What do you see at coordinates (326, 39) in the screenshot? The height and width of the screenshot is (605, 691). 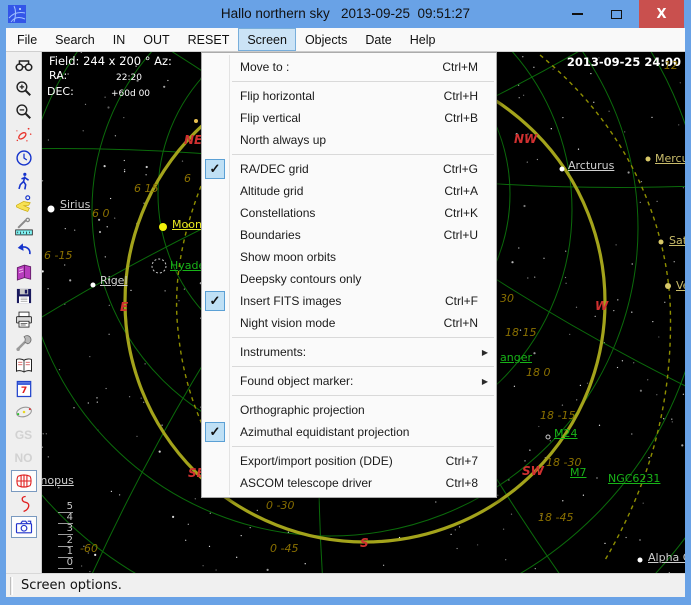 I see `menubar-item-objects: Objects` at bounding box center [326, 39].